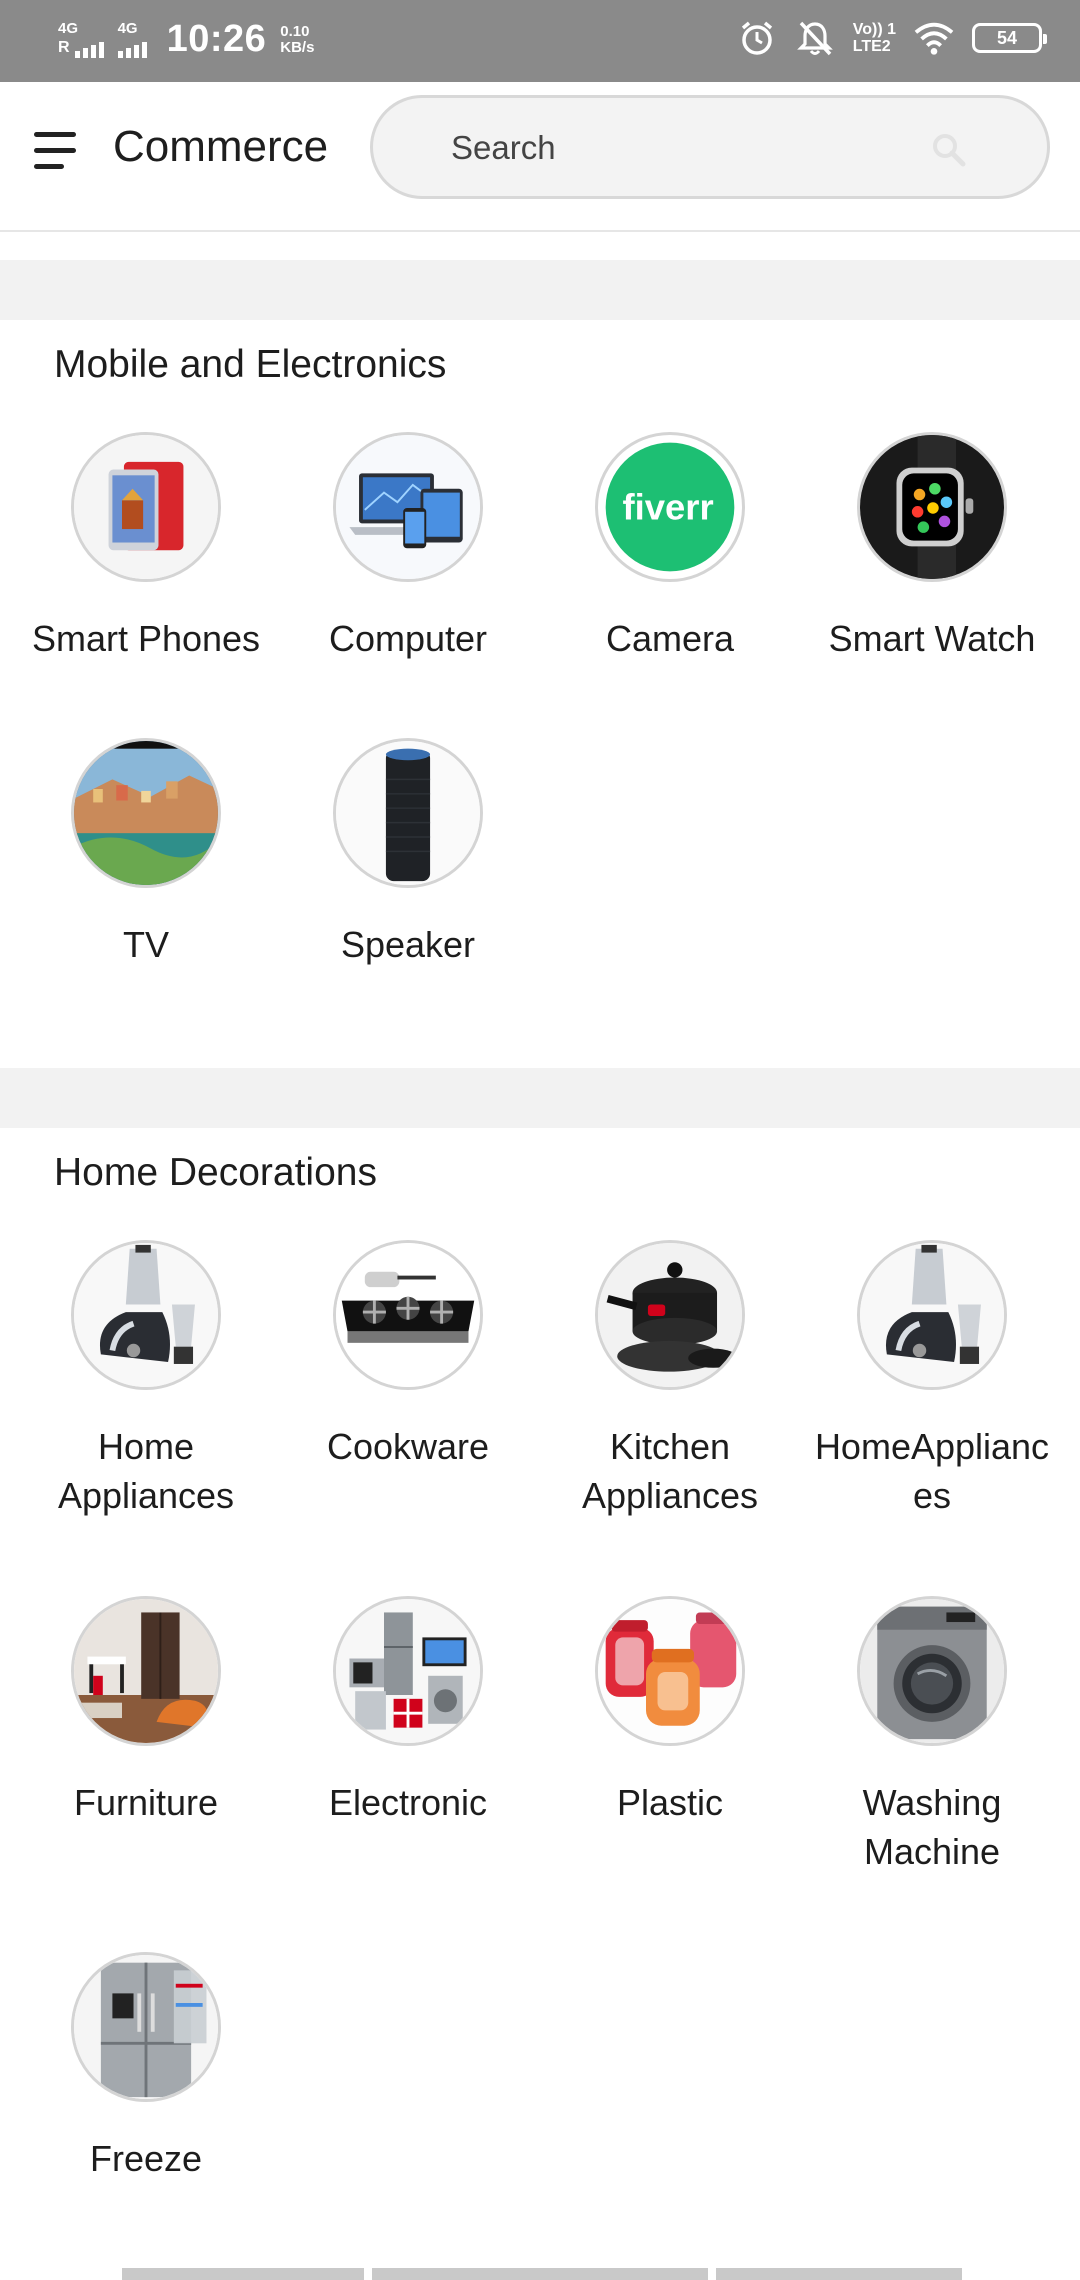 This screenshot has height=2280, width=1080. I want to click on menu-icon, so click(58, 152).